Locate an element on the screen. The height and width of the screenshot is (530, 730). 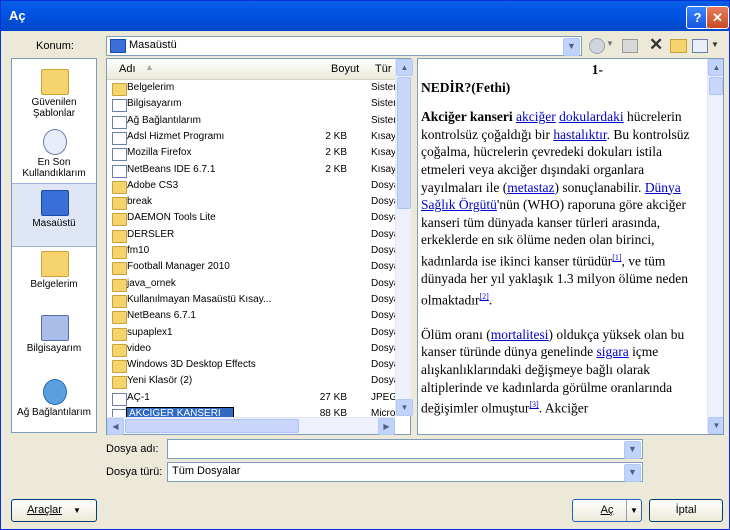
tools-button: Araçlar ▼ is located at coordinates (54, 510).